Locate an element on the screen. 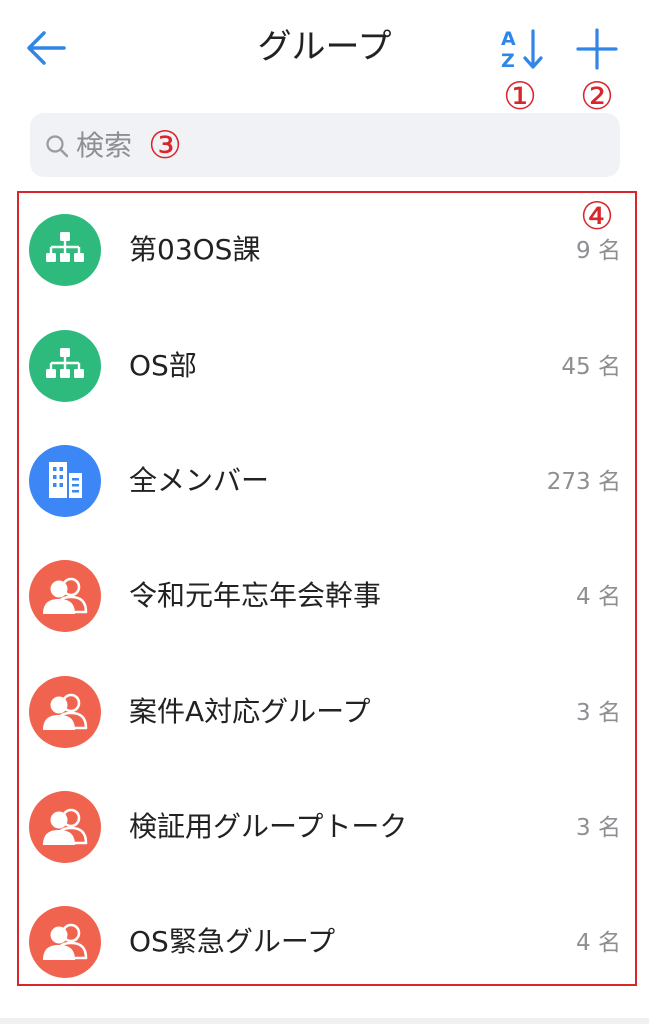 This screenshot has width=649, height=1024. svg-text: A is located at coordinates (508, 39).